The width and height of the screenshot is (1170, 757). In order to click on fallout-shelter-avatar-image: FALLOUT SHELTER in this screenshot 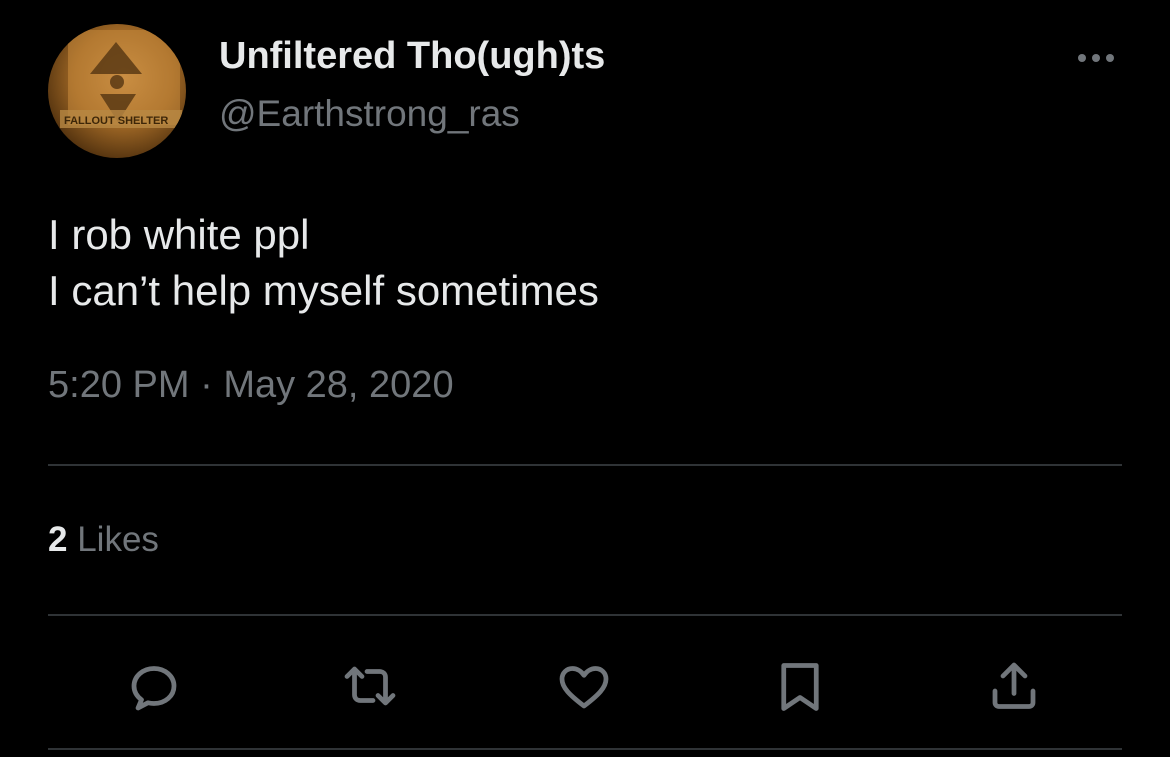, I will do `click(121, 79)`.